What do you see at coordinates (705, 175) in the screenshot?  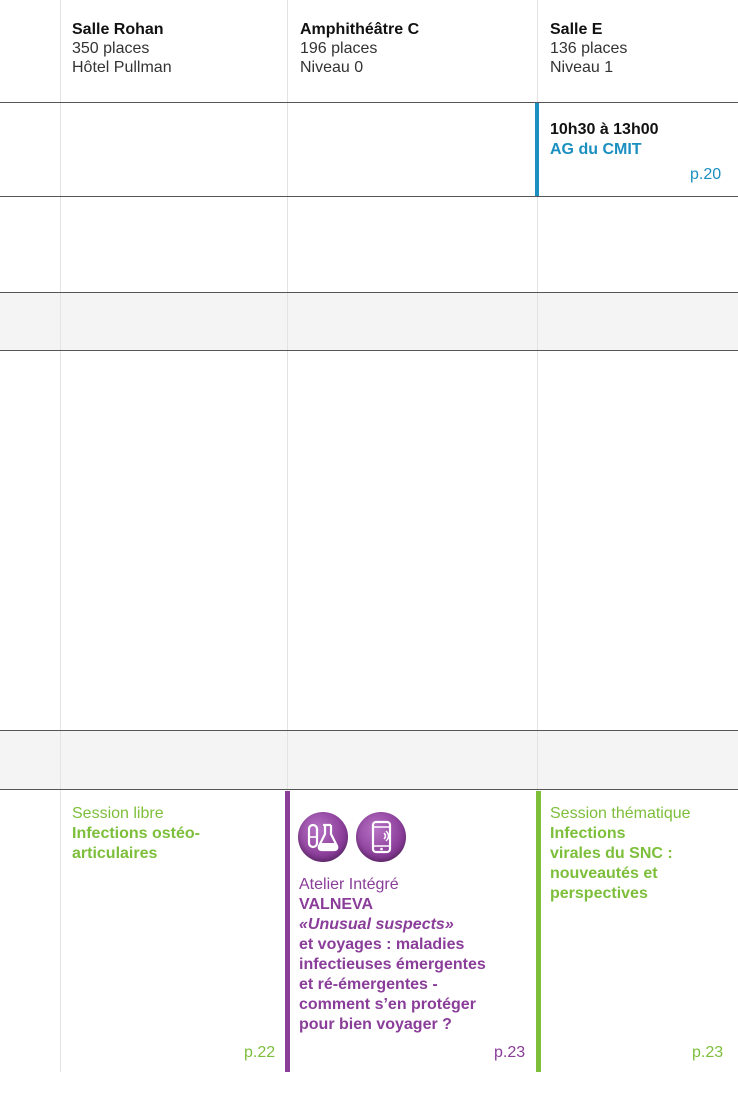 I see `page-reference: p.20` at bounding box center [705, 175].